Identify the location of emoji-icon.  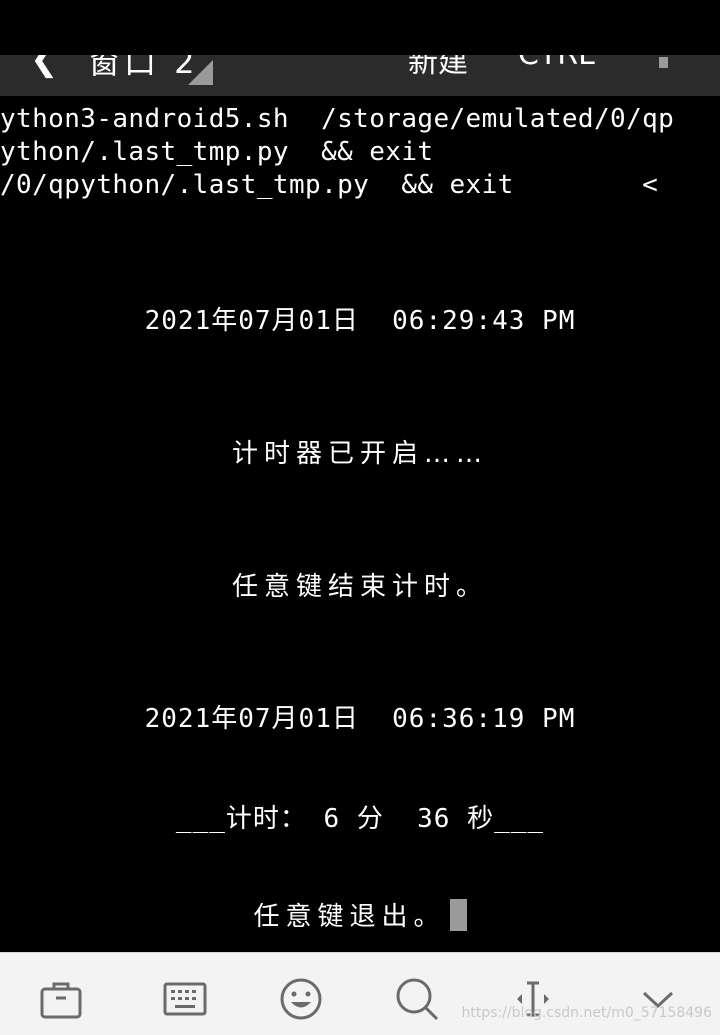
(301, 999).